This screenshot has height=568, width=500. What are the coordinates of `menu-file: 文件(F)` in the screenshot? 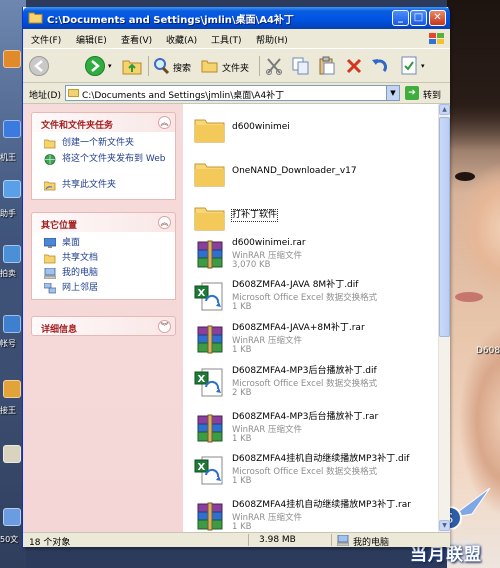 It's located at (46, 39).